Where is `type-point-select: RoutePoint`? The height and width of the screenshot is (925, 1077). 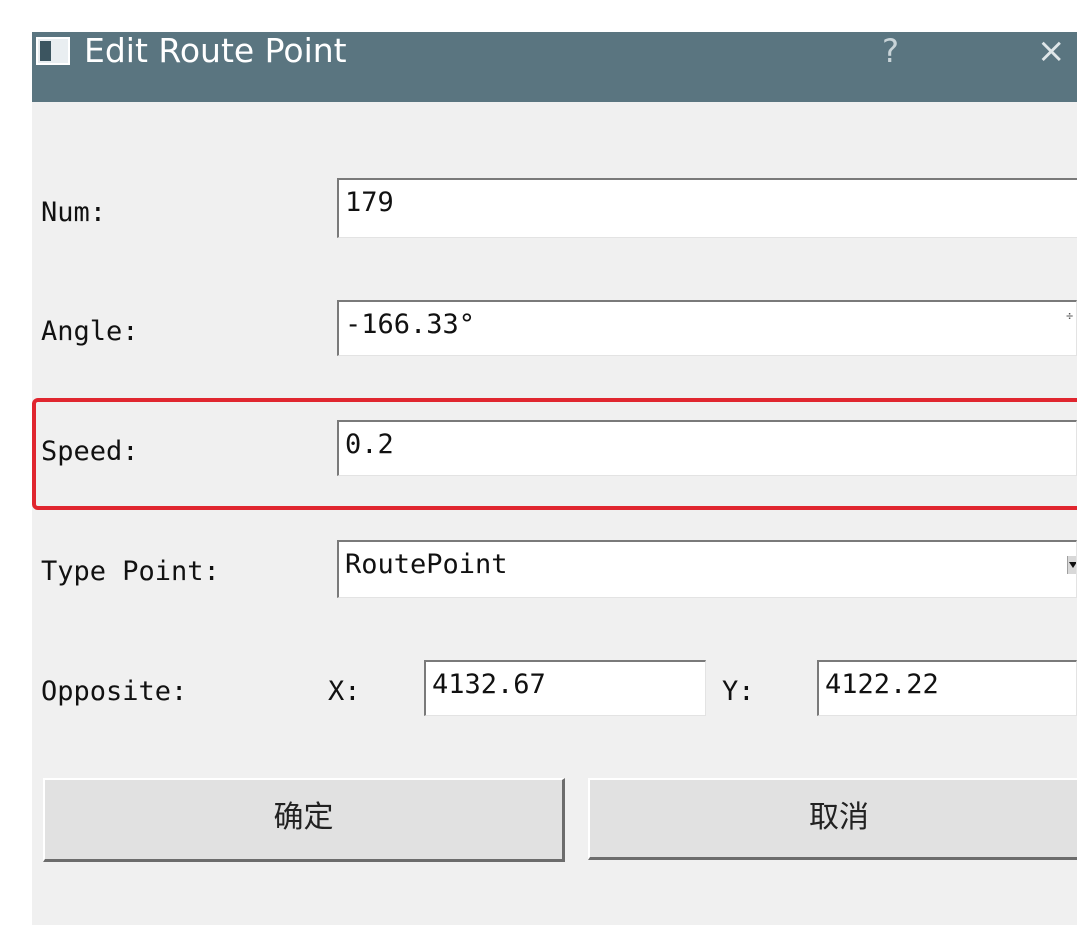 type-point-select: RoutePoint is located at coordinates (707, 569).